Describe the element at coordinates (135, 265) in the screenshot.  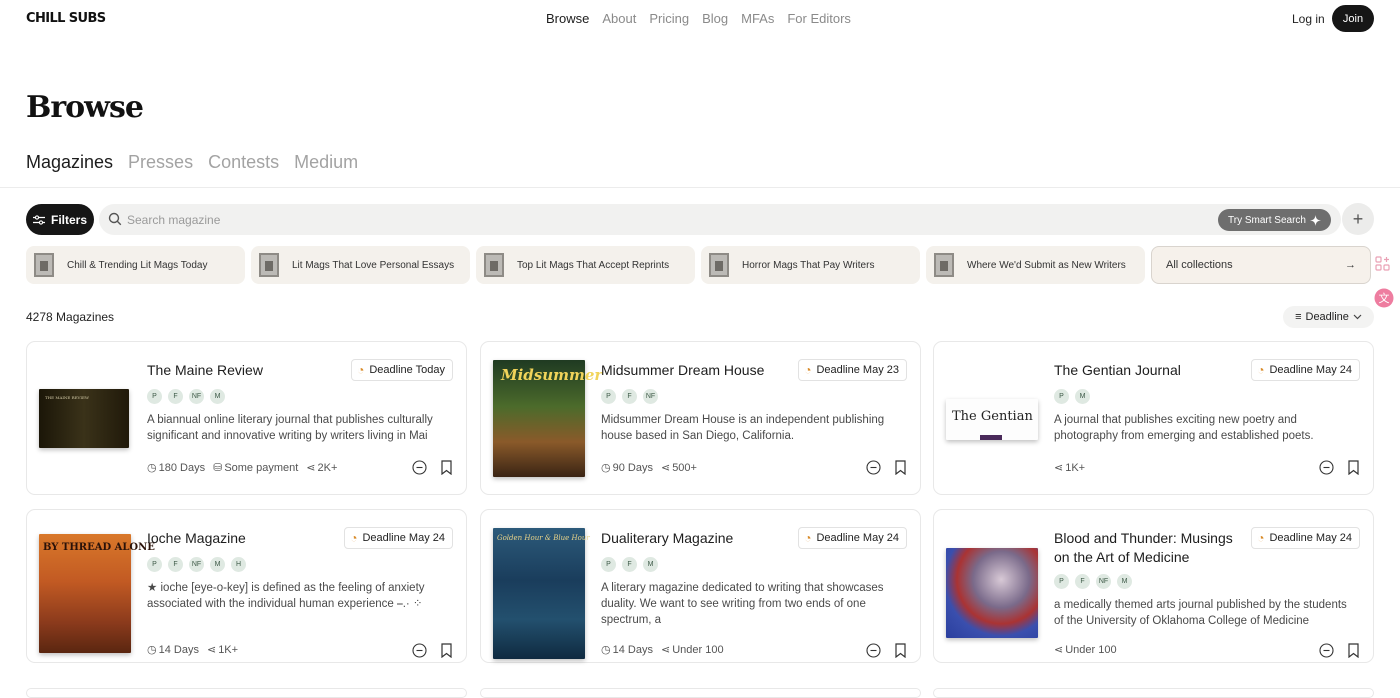
I see `collection-card: Chill & Trending Lit Mags Today` at that location.